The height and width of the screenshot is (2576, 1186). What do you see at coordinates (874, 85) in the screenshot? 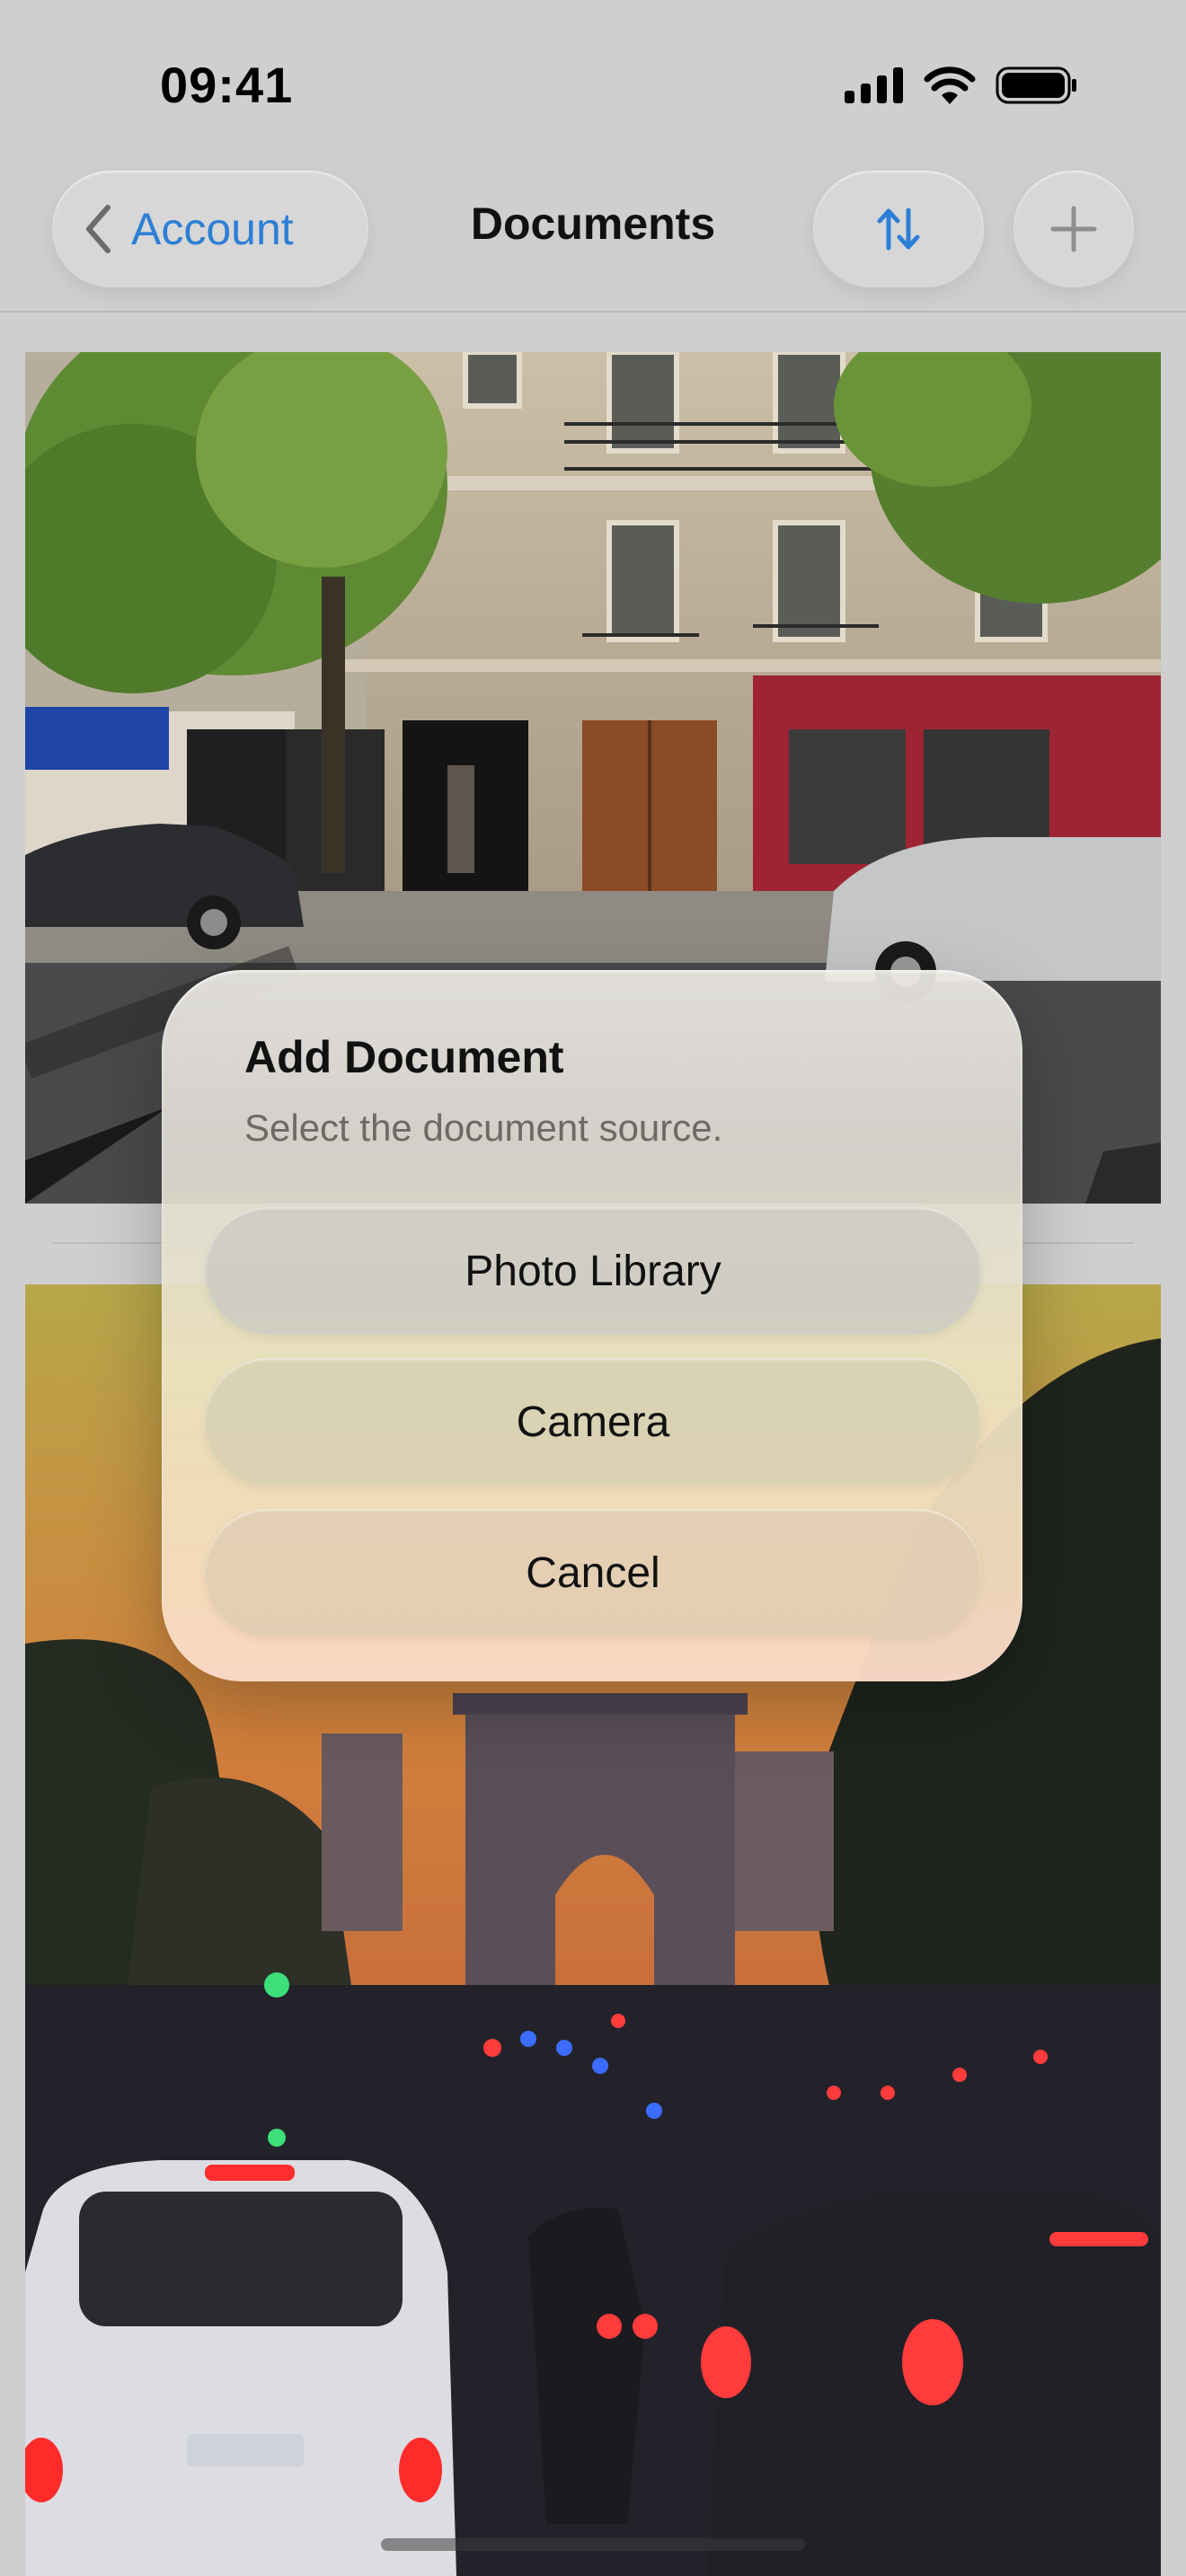
I see `cellular-signal-icon` at bounding box center [874, 85].